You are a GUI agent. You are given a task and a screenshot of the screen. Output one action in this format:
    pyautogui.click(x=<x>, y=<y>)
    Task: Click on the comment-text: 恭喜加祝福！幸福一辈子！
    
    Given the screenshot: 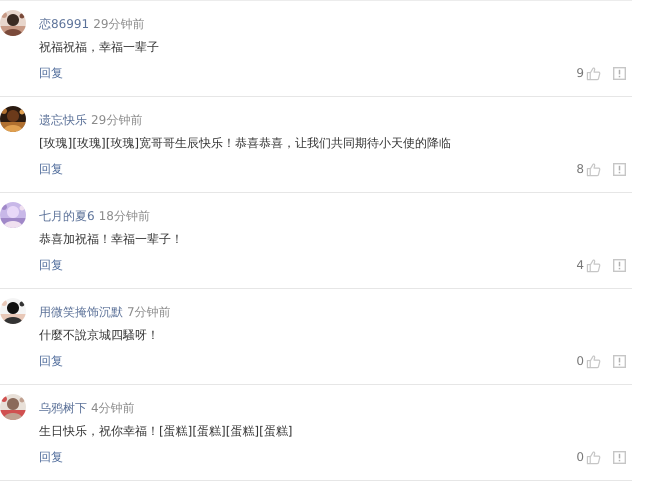 What is the action you would take?
    pyautogui.click(x=111, y=239)
    